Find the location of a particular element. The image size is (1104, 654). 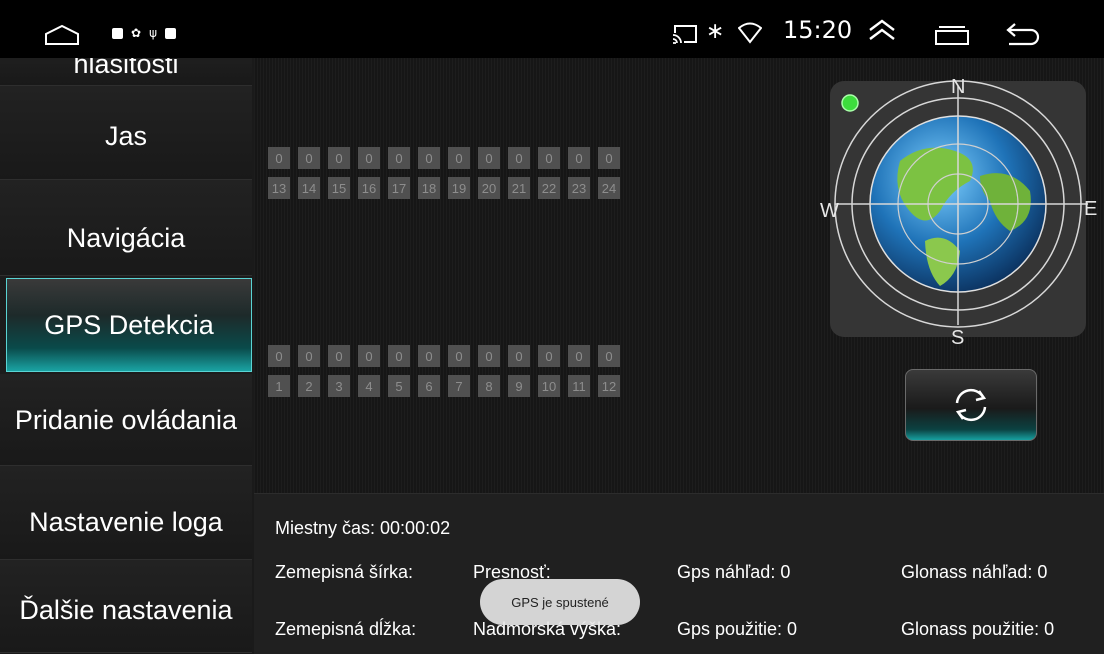

satellite-id-cell: 2 is located at coordinates (309, 386).